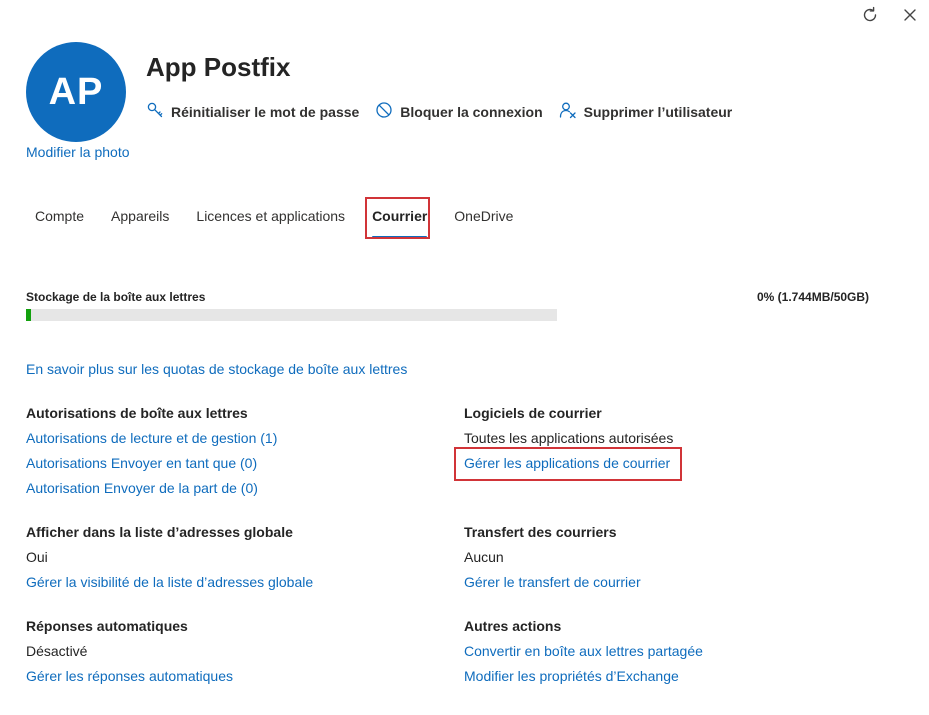 The height and width of the screenshot is (715, 929). What do you see at coordinates (569, 438) in the screenshot?
I see `email-apps-value: Toutes les applications autorisées` at bounding box center [569, 438].